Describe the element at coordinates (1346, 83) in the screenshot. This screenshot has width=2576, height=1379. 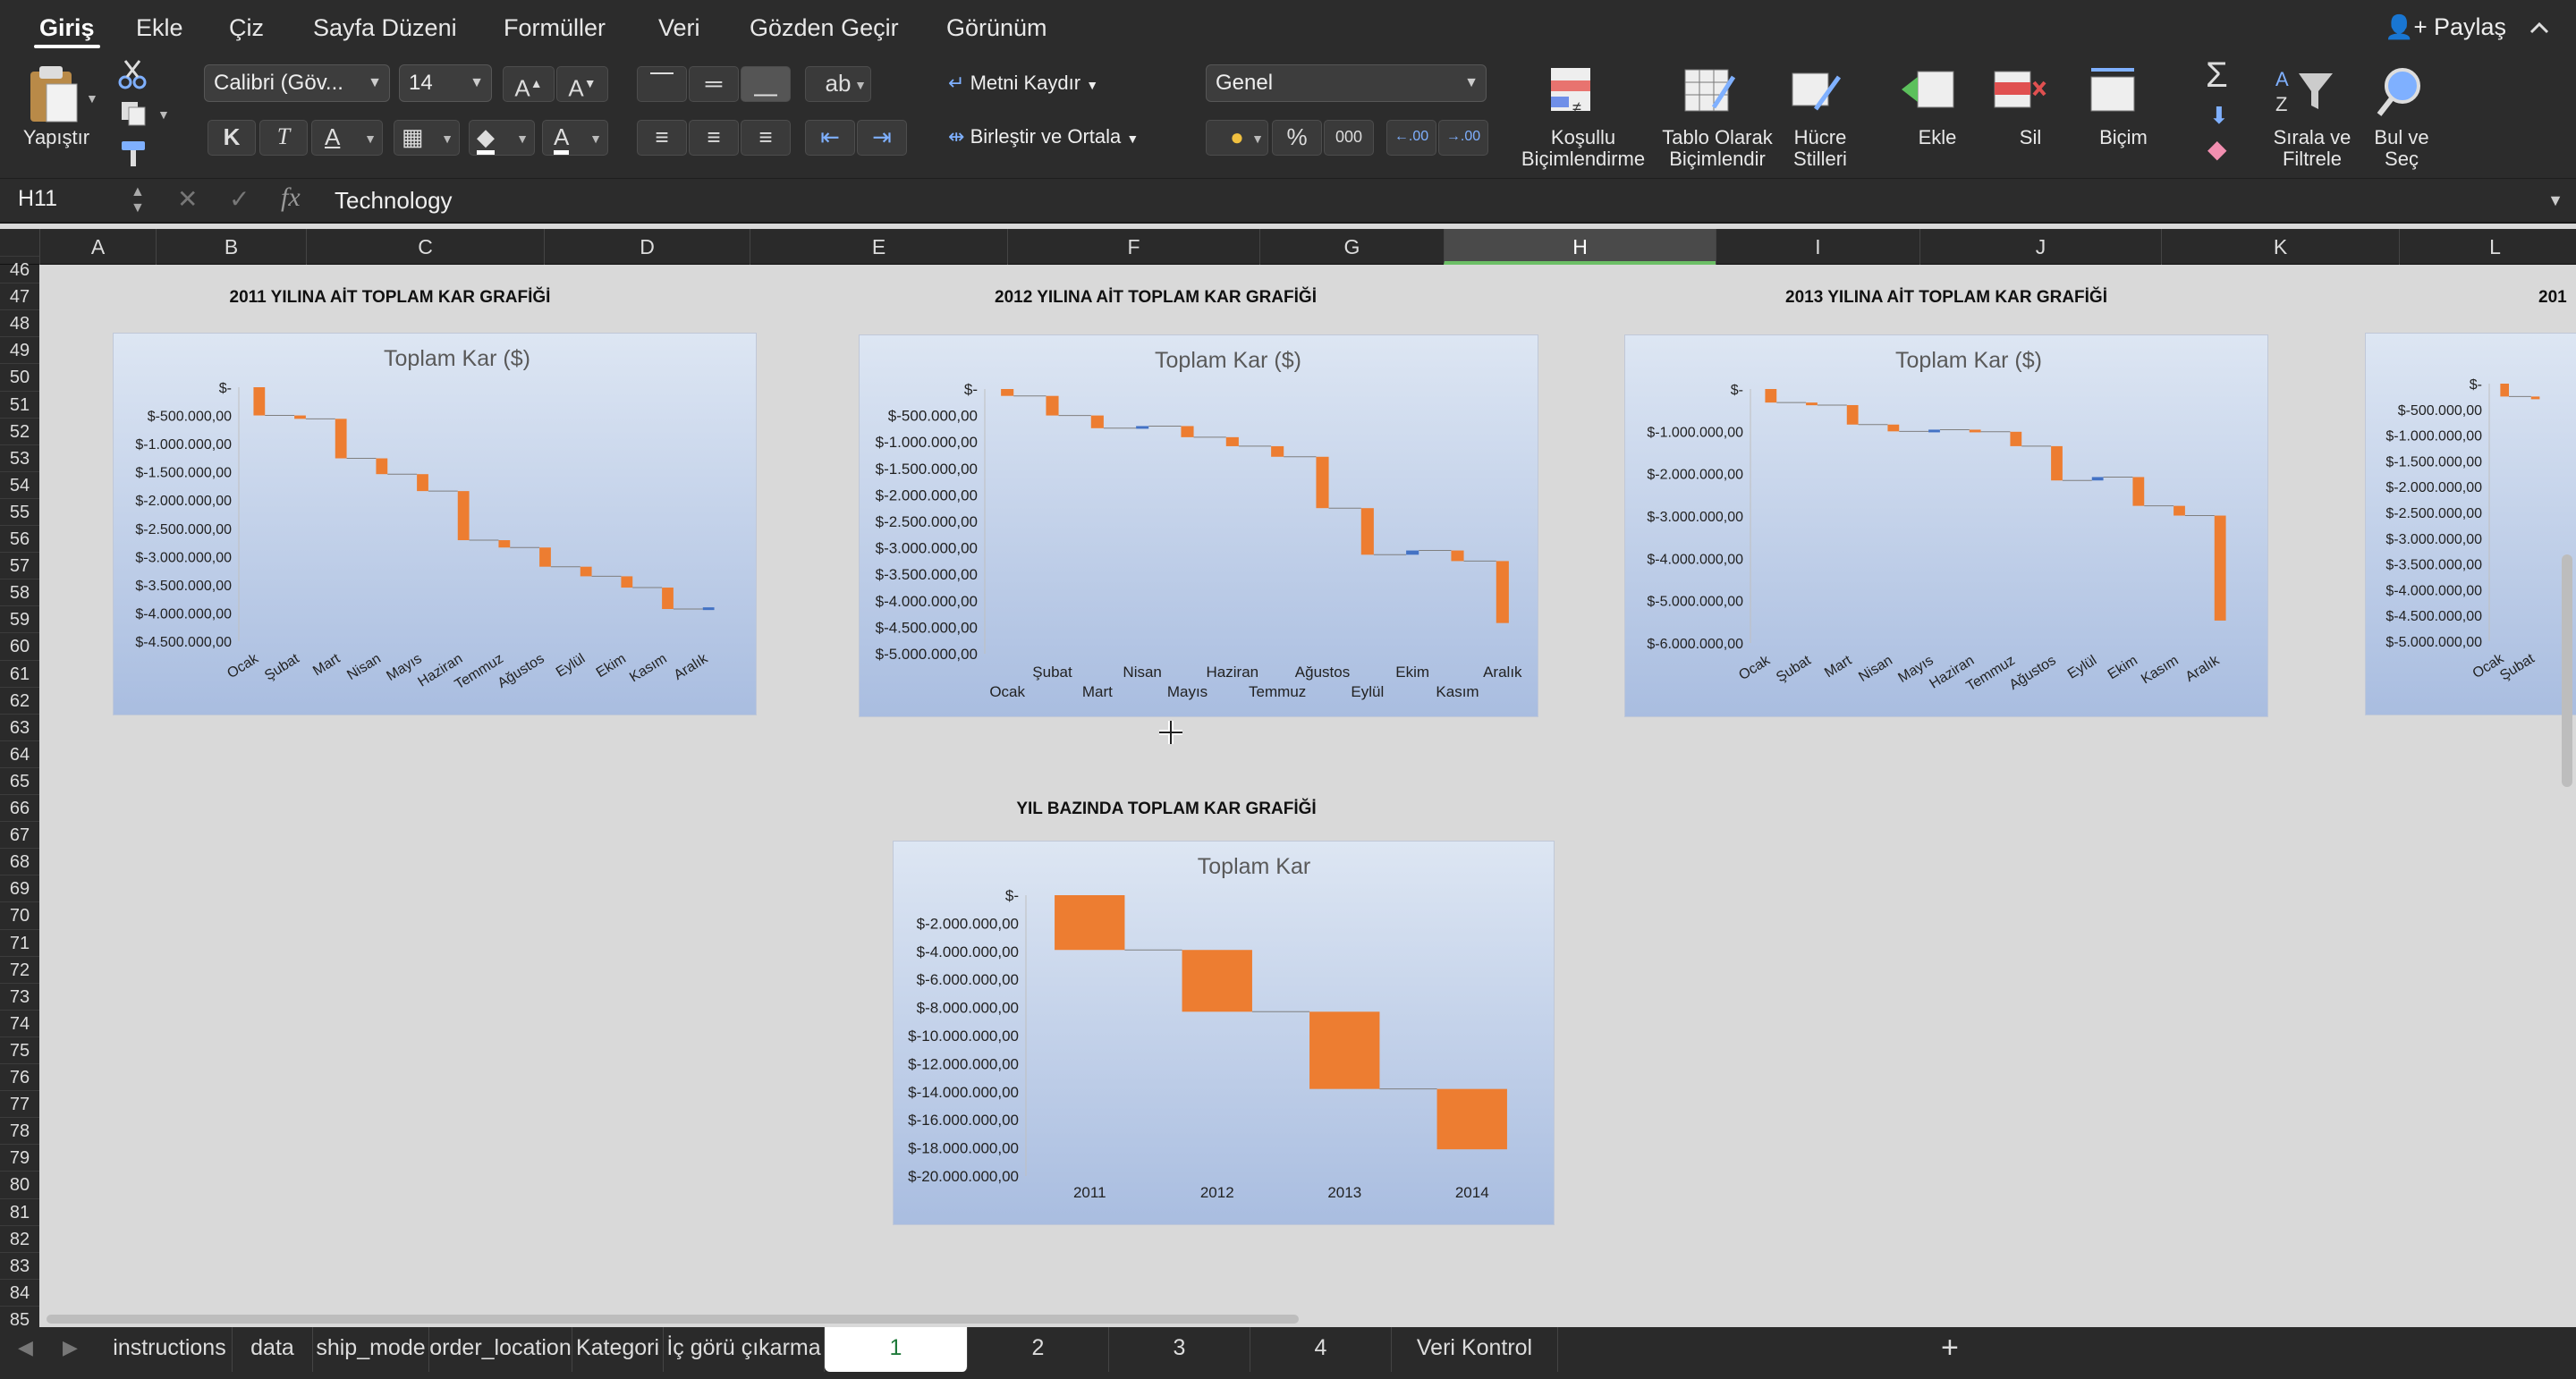
I see `number-format-dropdown: Genel ▼` at that location.